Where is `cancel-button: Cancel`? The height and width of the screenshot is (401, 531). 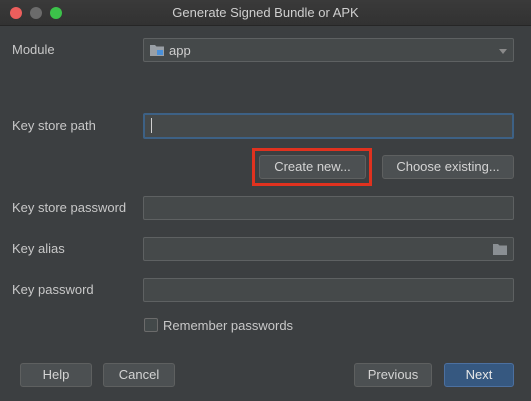 cancel-button: Cancel is located at coordinates (139, 375).